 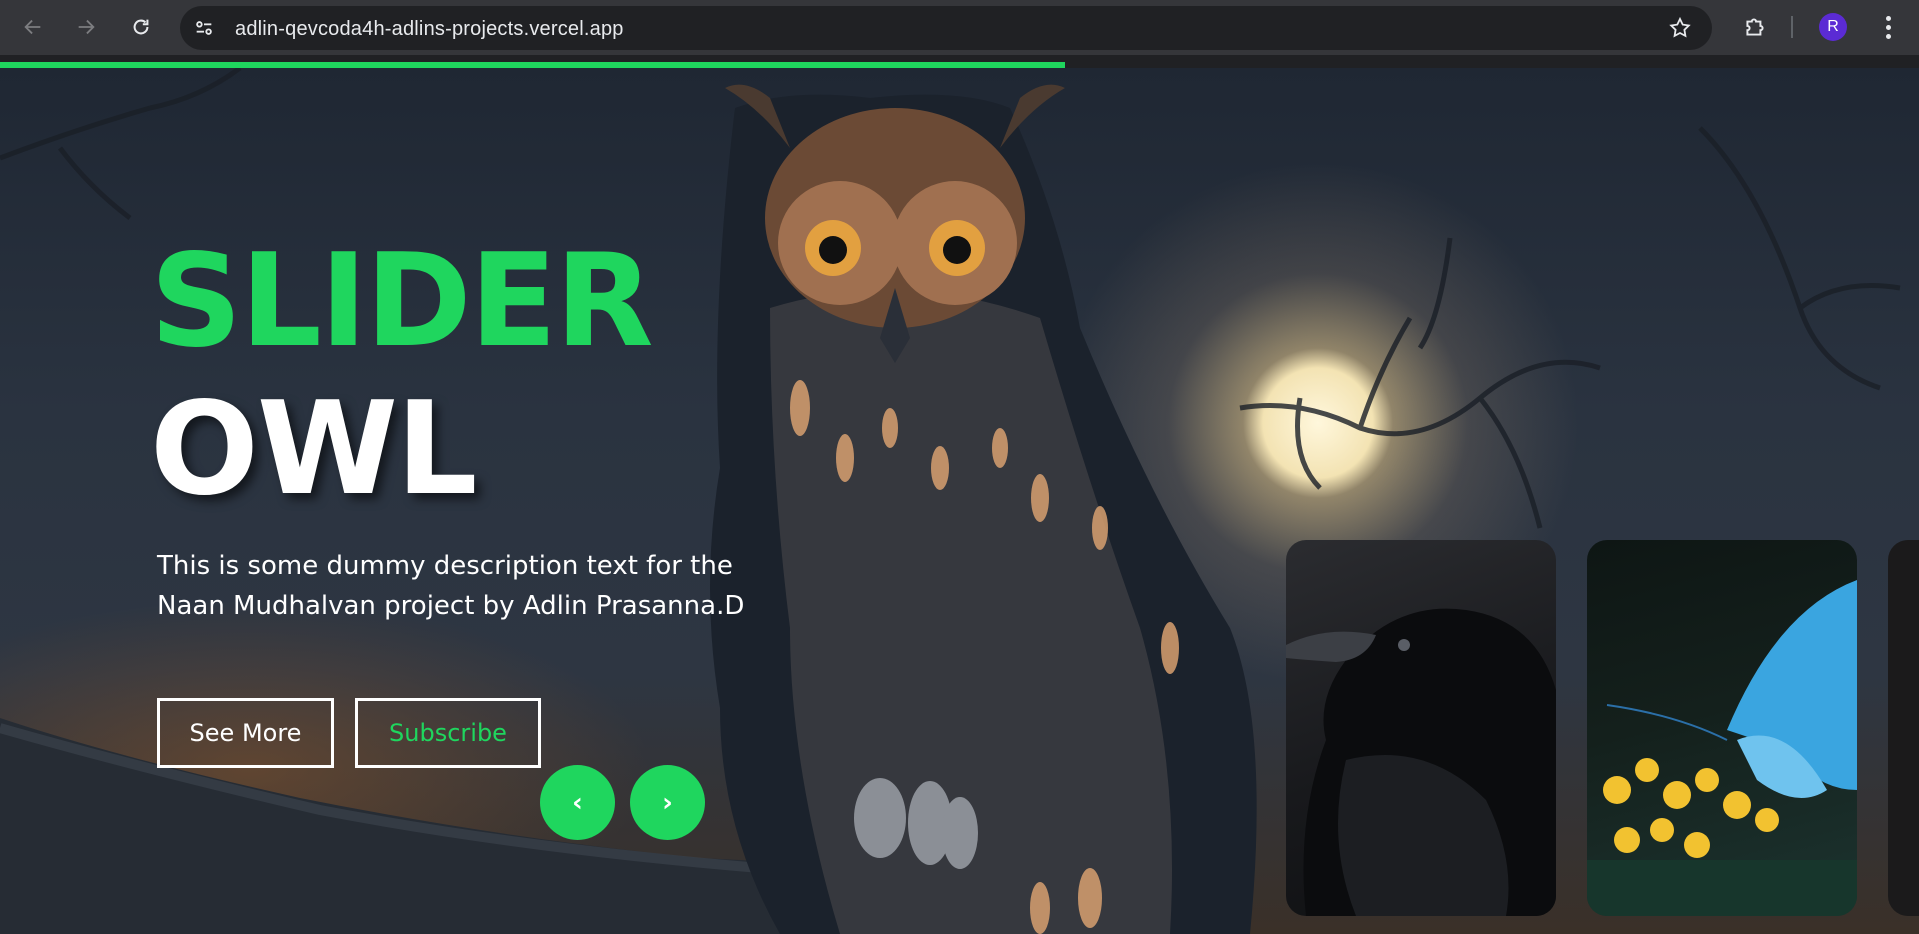 What do you see at coordinates (1888, 27) in the screenshot?
I see `kebab-menu-icon` at bounding box center [1888, 27].